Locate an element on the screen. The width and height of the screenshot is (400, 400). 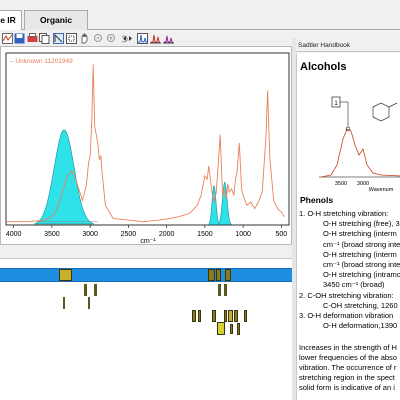
horizontal-splitter is located at coordinates (146, 251).